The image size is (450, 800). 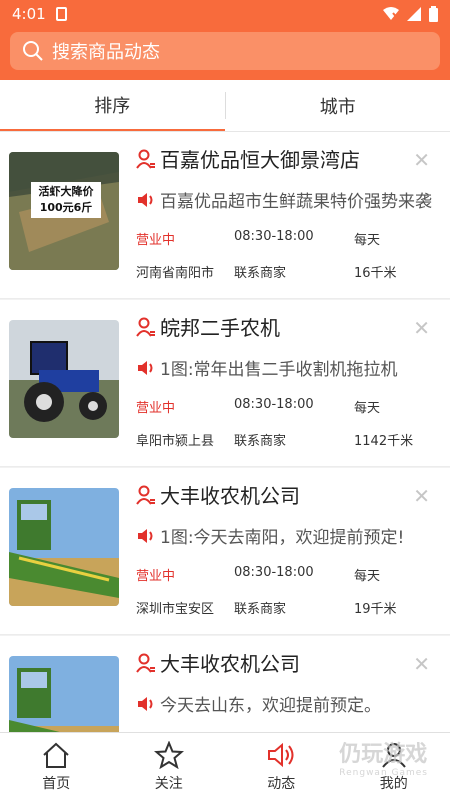 I want to click on search-icon, so click(x=33, y=51).